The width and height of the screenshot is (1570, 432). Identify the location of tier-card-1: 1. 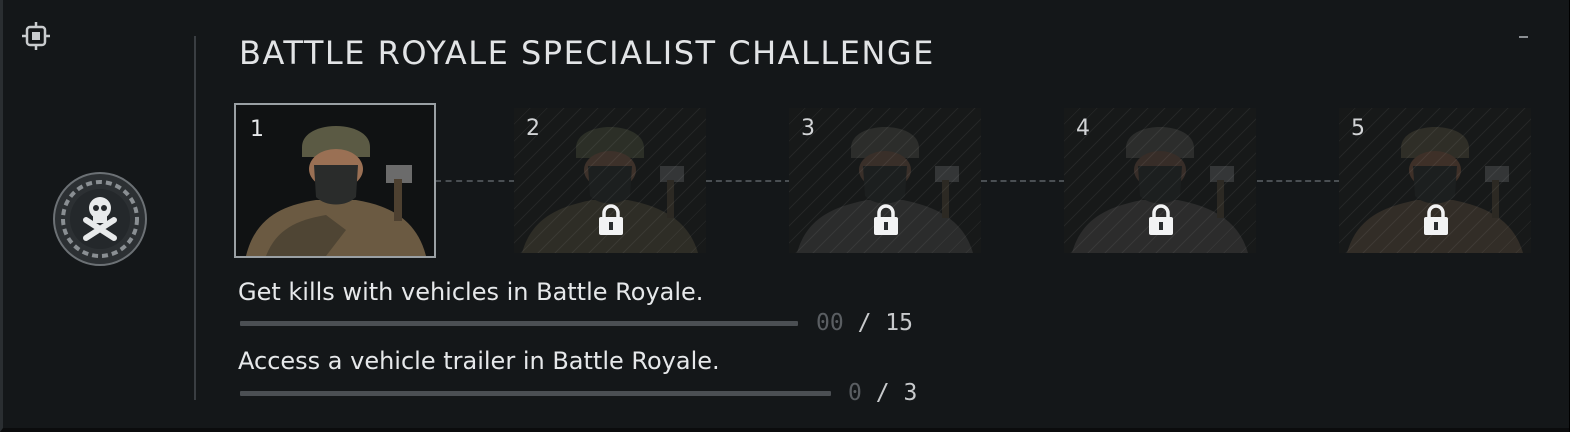
(335, 180).